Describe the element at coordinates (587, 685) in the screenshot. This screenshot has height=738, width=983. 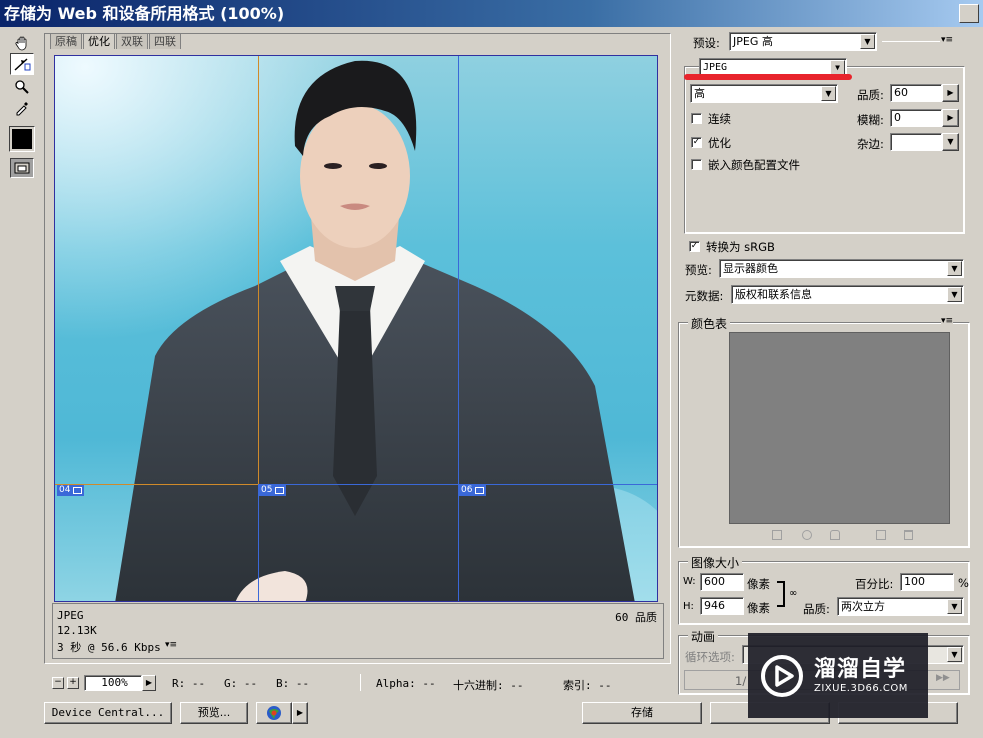
I see `index-readout: 索引: --` at that location.